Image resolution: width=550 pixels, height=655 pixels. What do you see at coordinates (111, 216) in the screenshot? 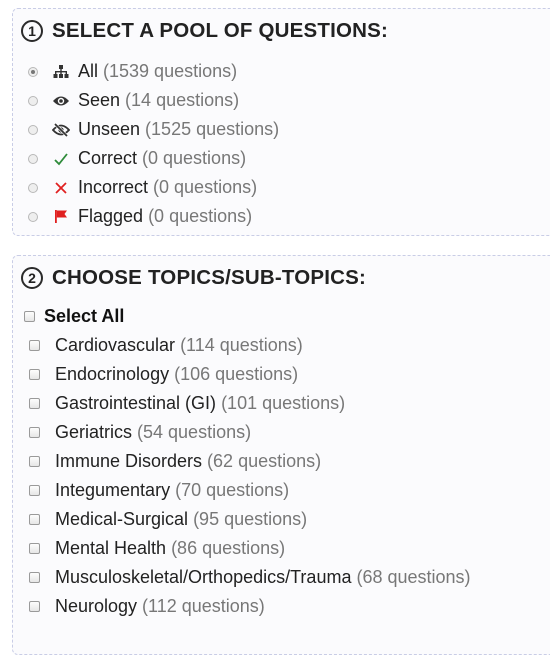
I see `option-label: Flagged` at bounding box center [111, 216].